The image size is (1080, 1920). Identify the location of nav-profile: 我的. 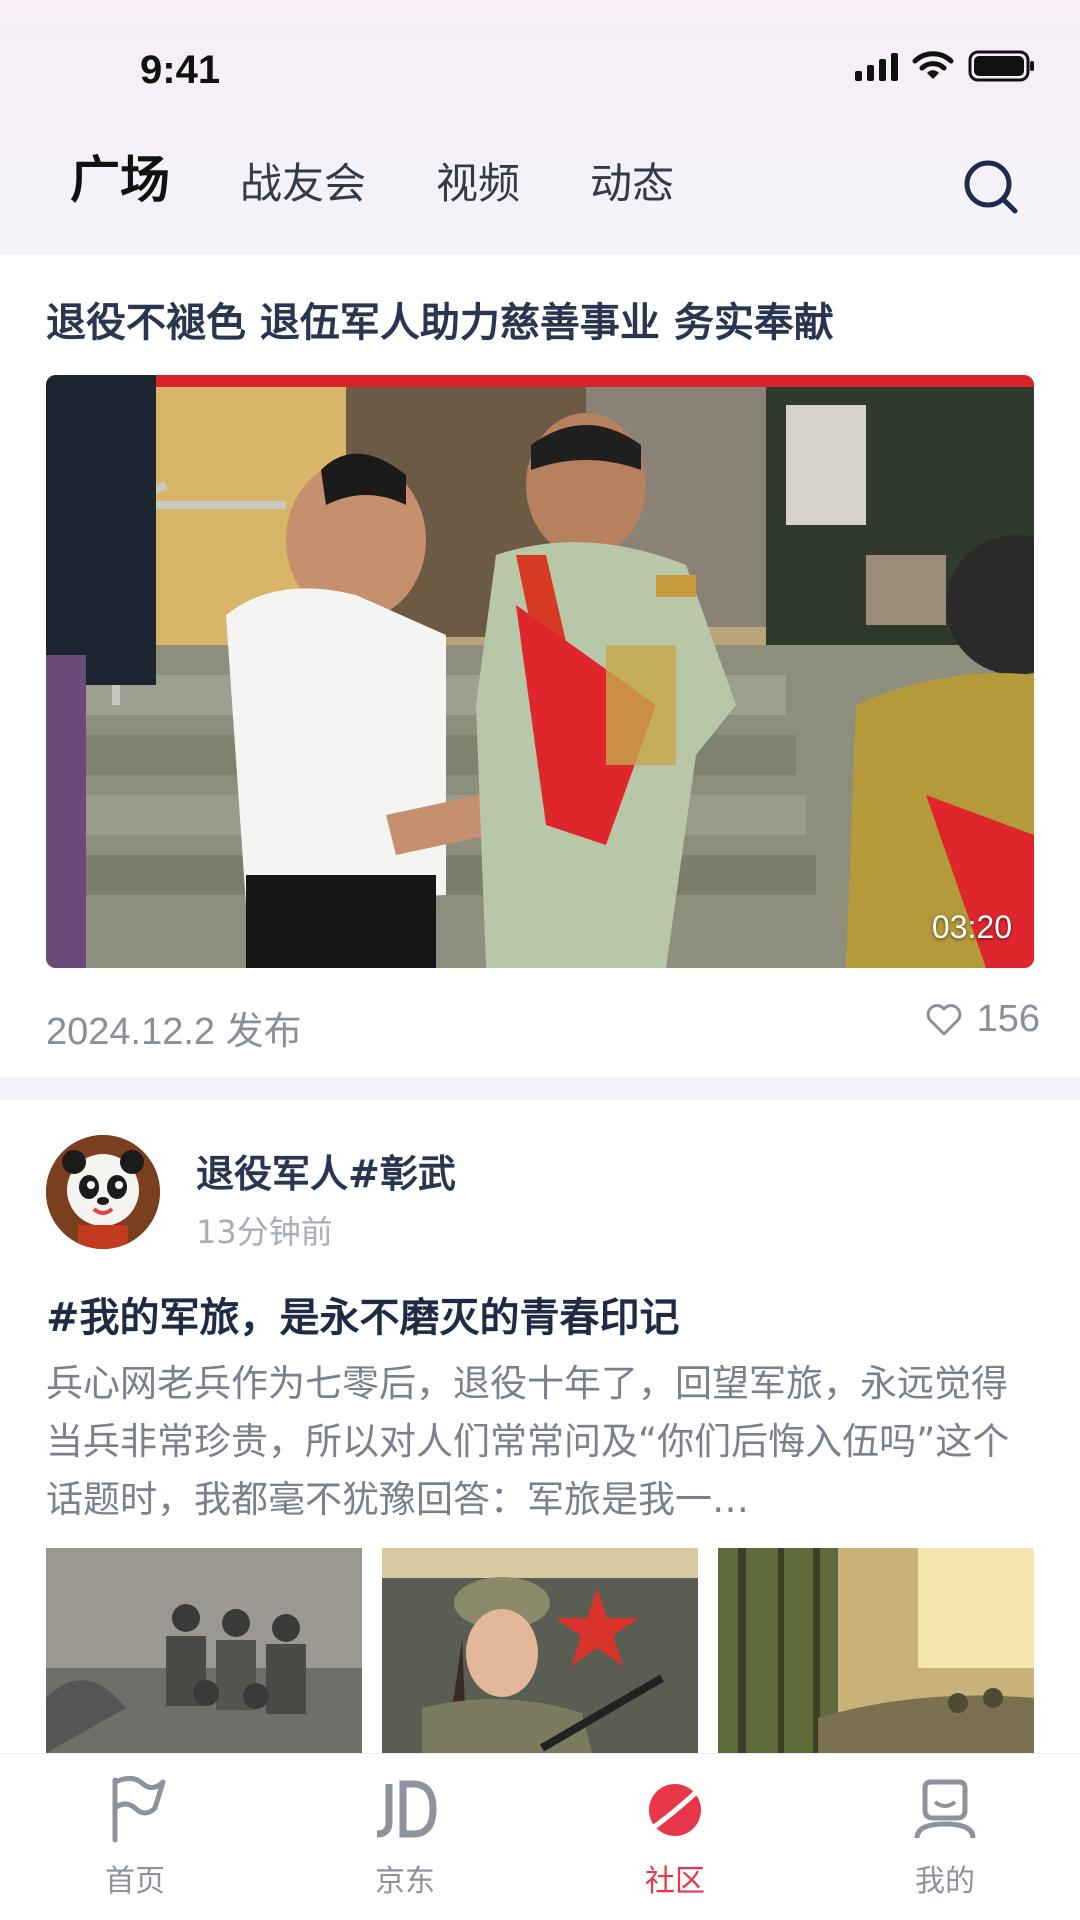
(945, 1837).